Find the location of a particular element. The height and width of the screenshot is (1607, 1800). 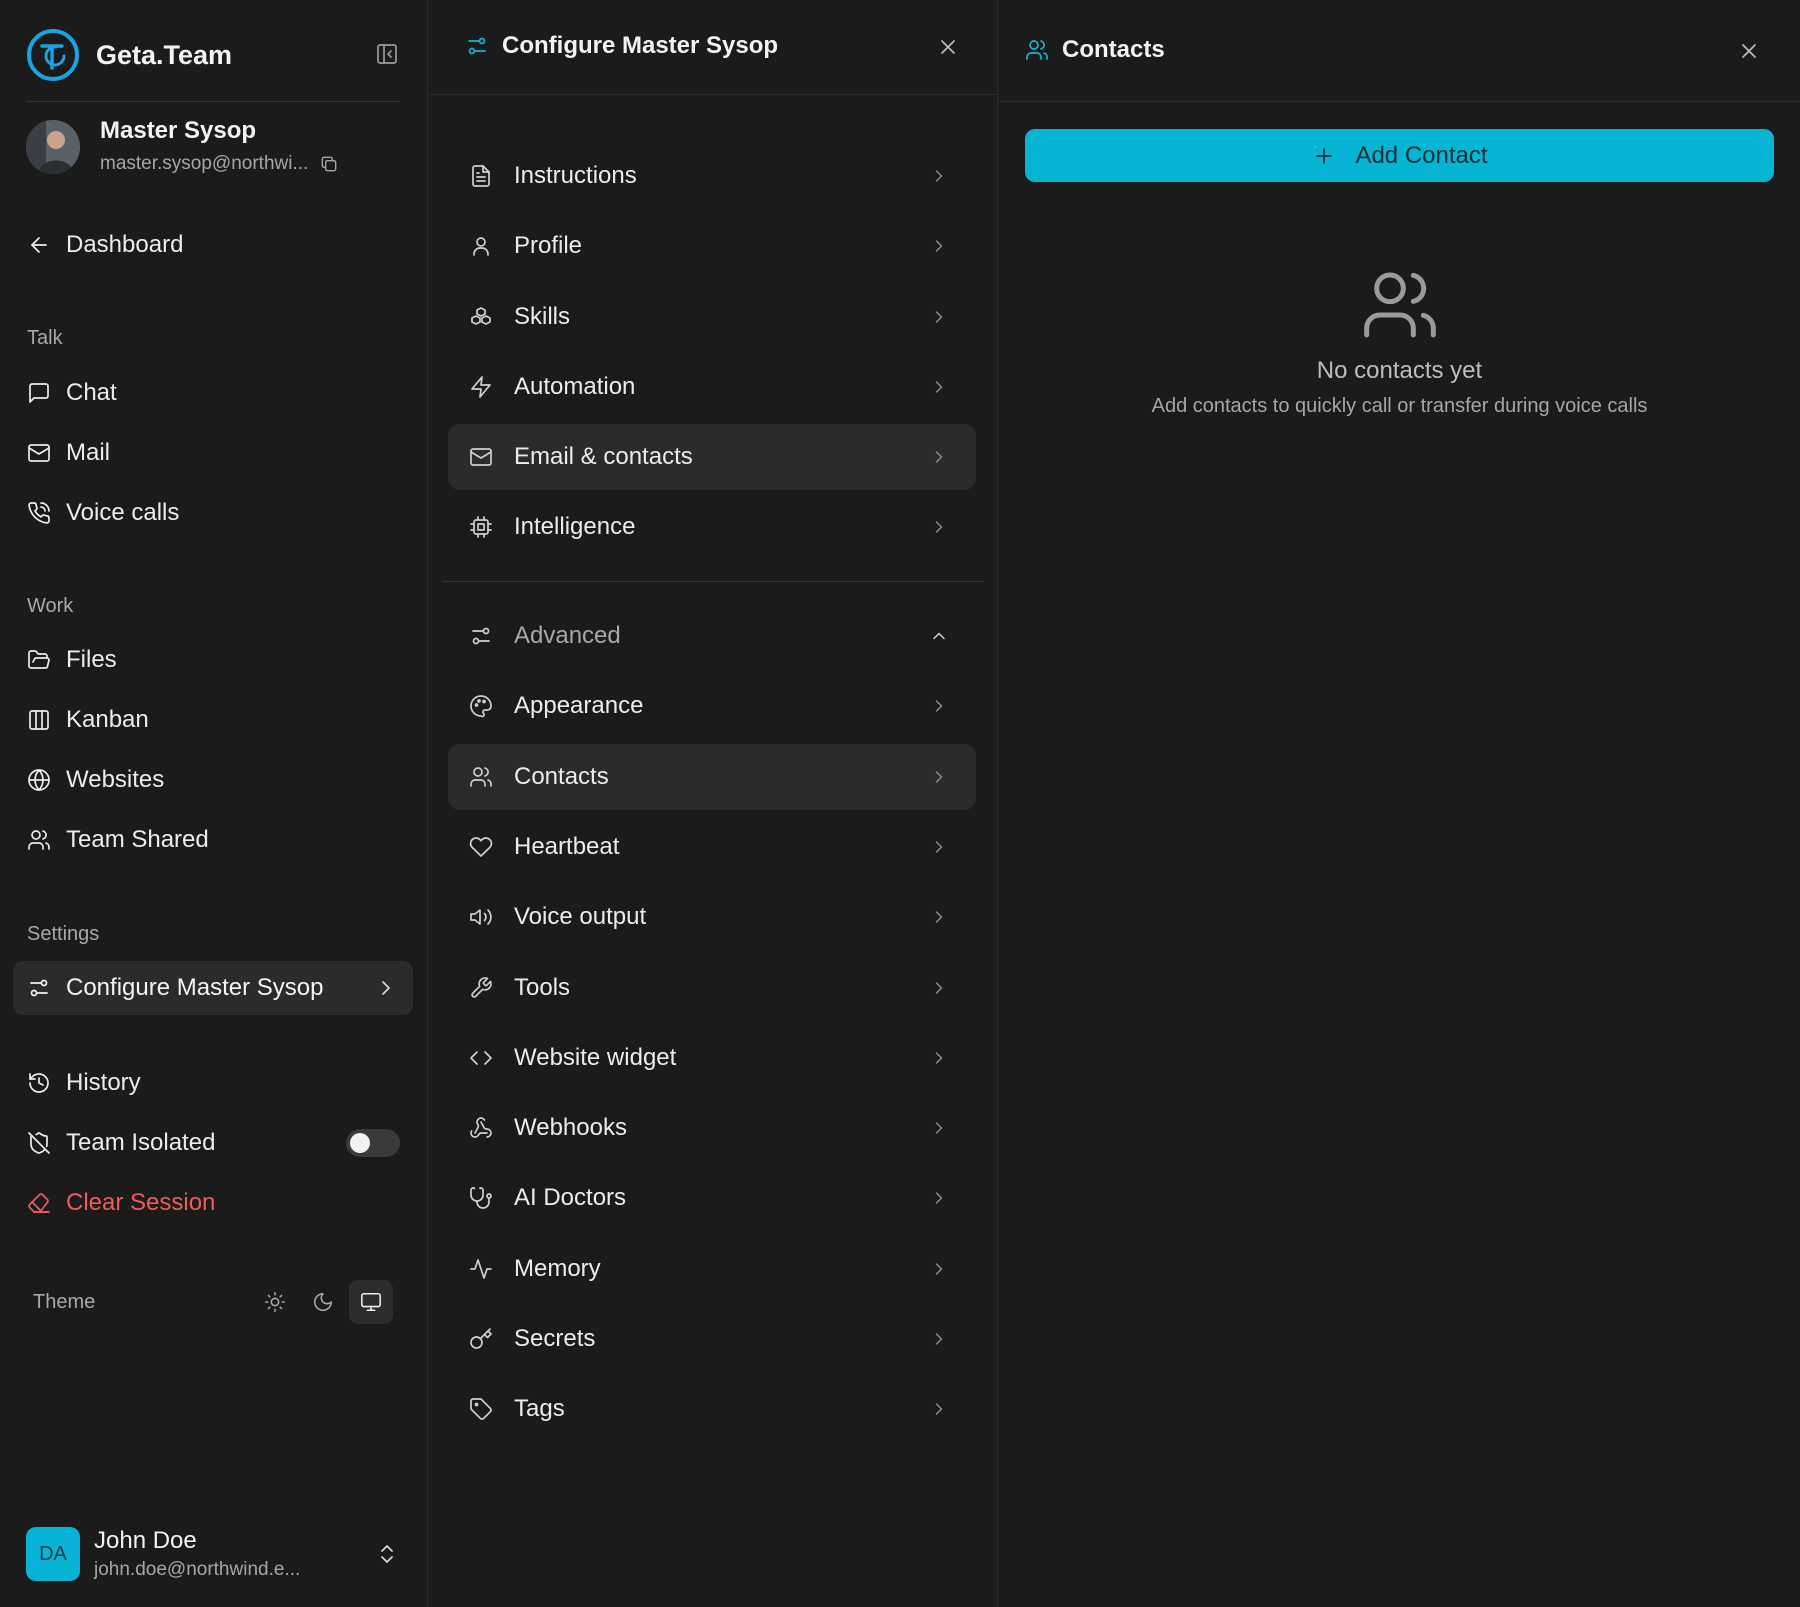

menu-contacts: Contacts is located at coordinates (712, 777).